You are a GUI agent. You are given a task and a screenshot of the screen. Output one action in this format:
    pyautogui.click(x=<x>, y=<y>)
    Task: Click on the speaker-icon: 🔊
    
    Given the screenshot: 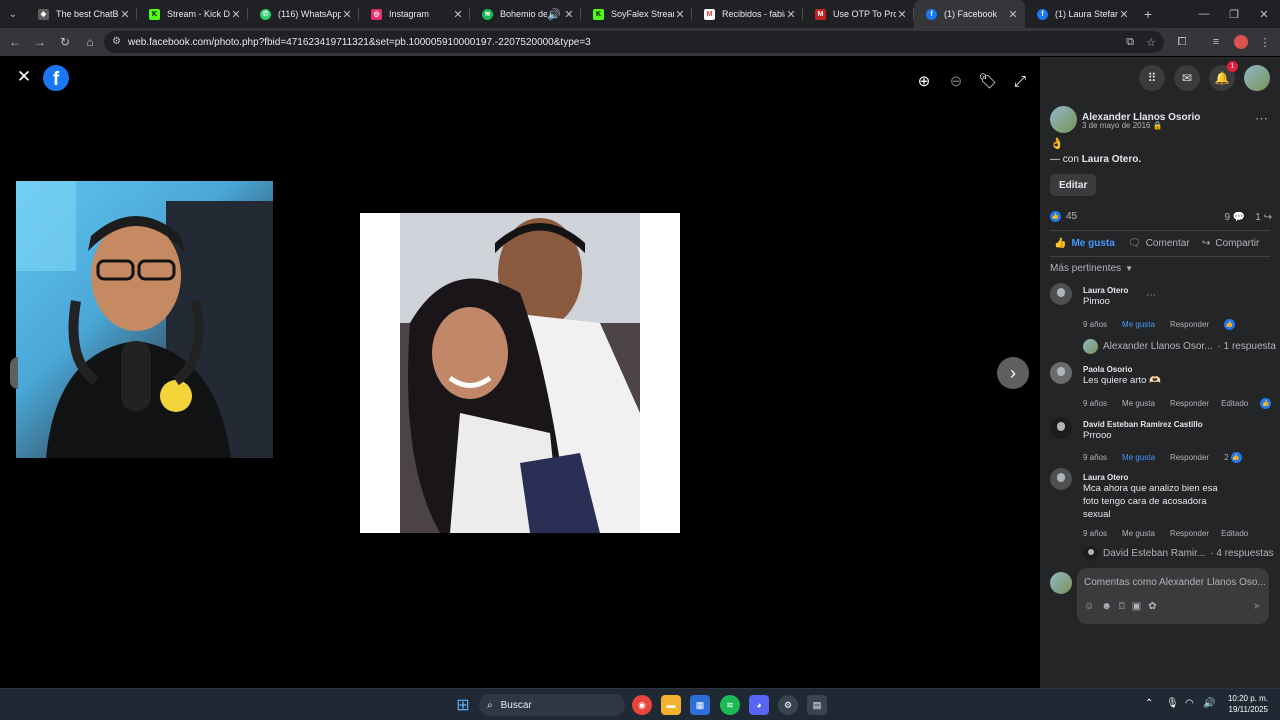 What is the action you would take?
    pyautogui.click(x=554, y=14)
    